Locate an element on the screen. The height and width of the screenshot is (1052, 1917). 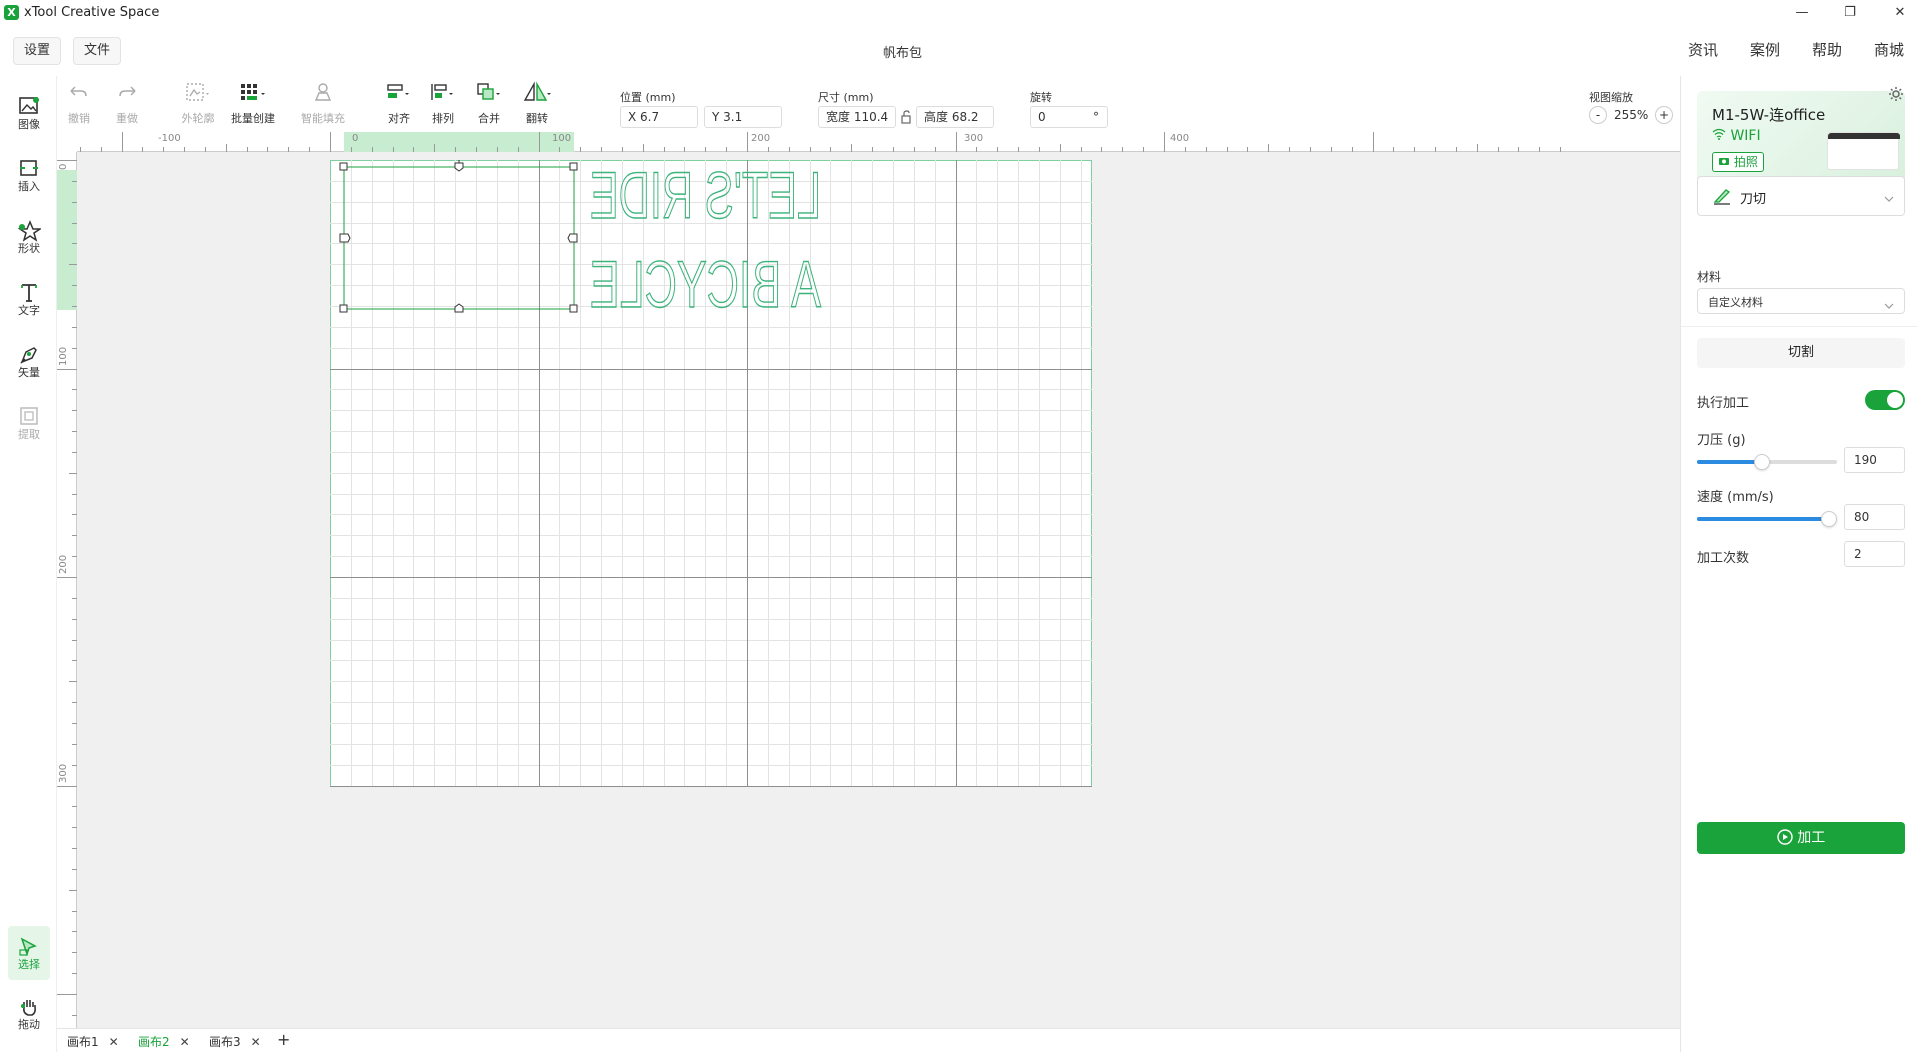
zoom-label: 视图缩放 is located at coordinates (1611, 97).